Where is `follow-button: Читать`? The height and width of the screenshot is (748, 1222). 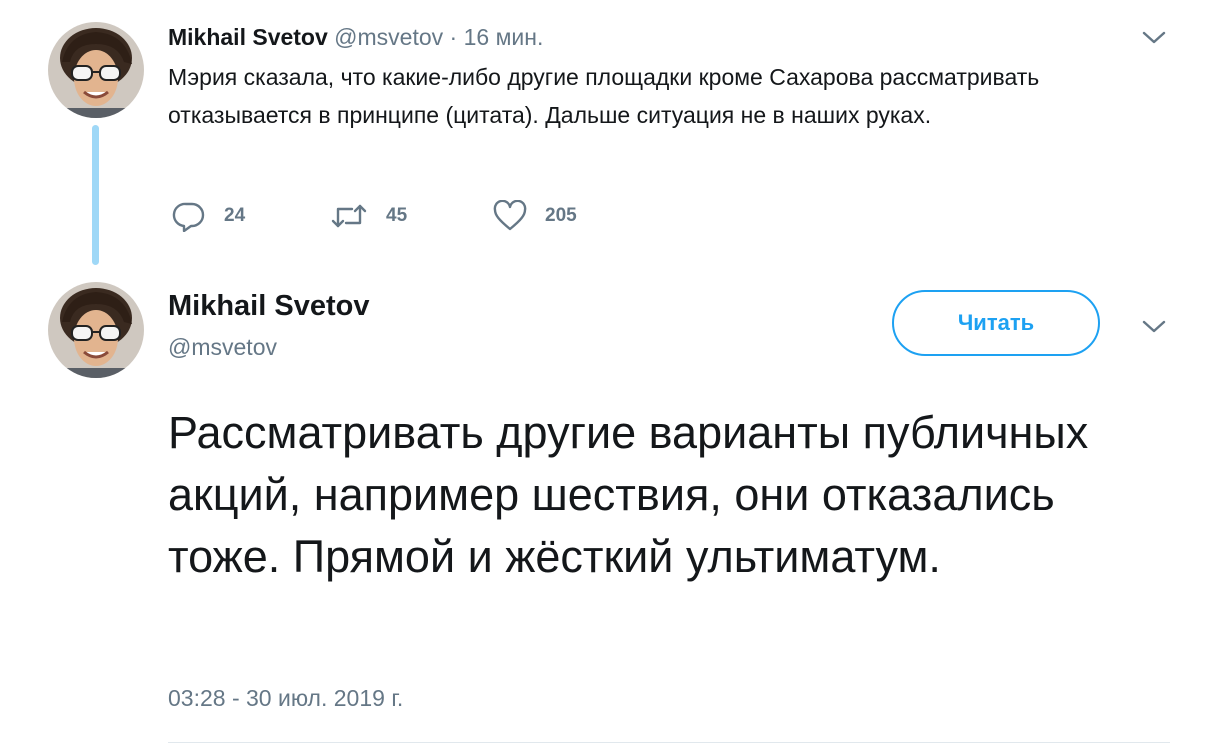 follow-button: Читать is located at coordinates (996, 323).